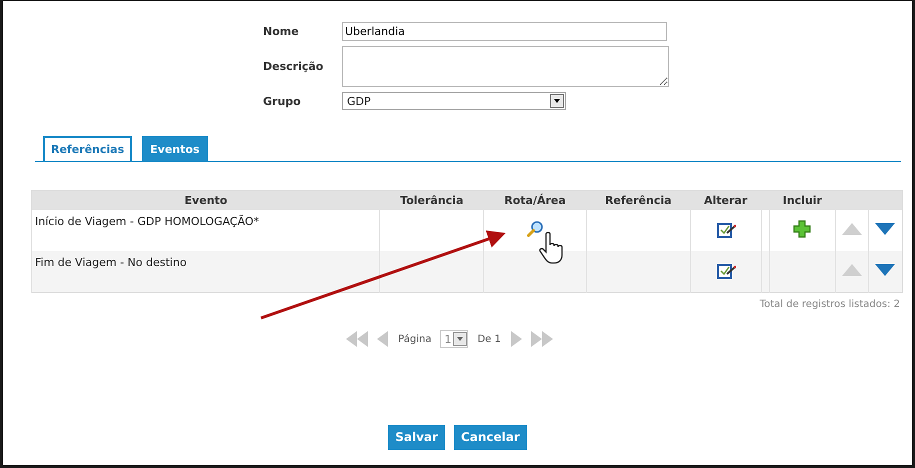 The image size is (915, 468). What do you see at coordinates (175, 148) in the screenshot?
I see `tab: Eventos` at bounding box center [175, 148].